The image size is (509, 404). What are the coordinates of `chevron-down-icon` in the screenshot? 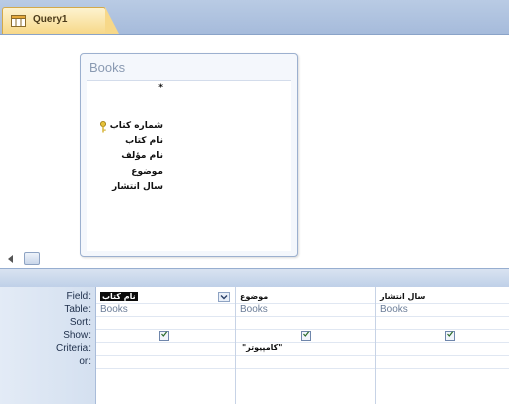 It's located at (224, 297).